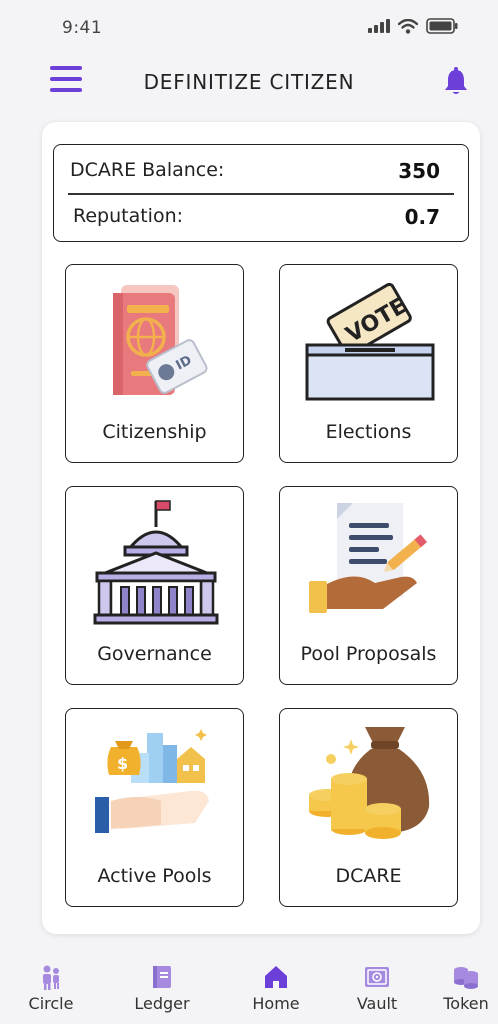 This screenshot has width=498, height=1024. Describe the element at coordinates (377, 988) in the screenshot. I see `nav-vault: Vault` at that location.